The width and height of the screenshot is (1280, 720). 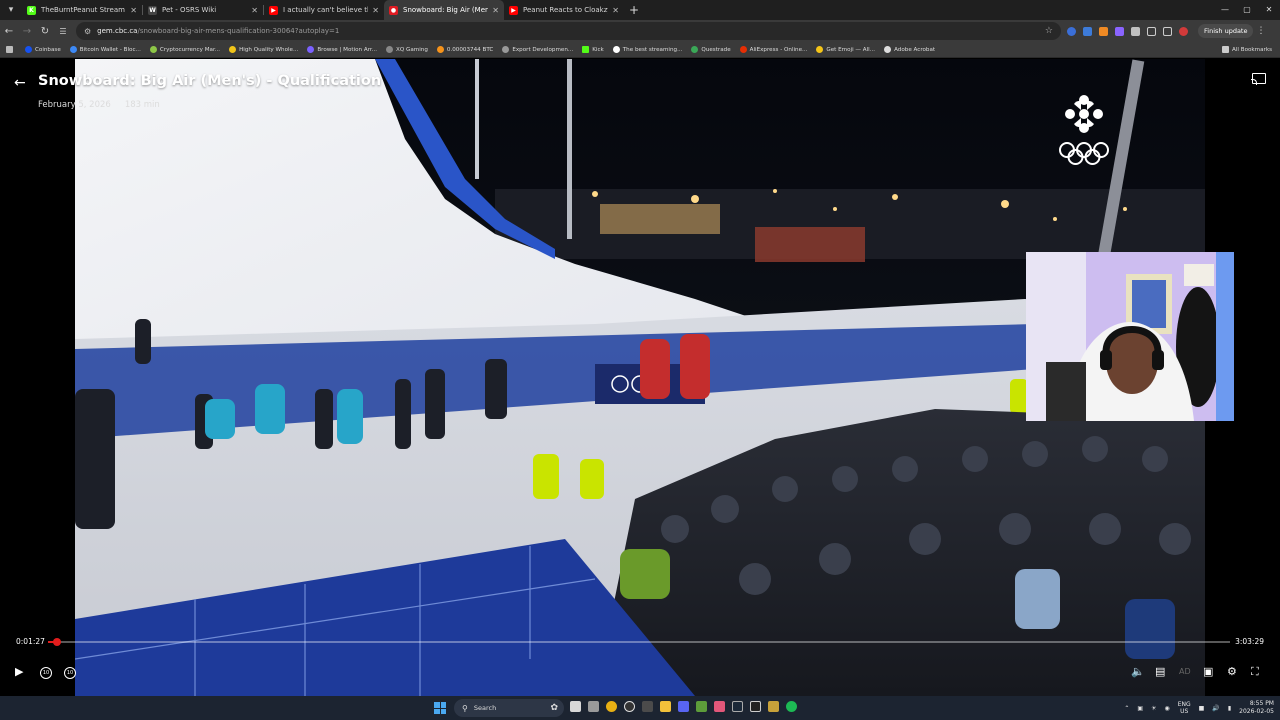 I want to click on windows-start-icon, so click(x=440, y=708).